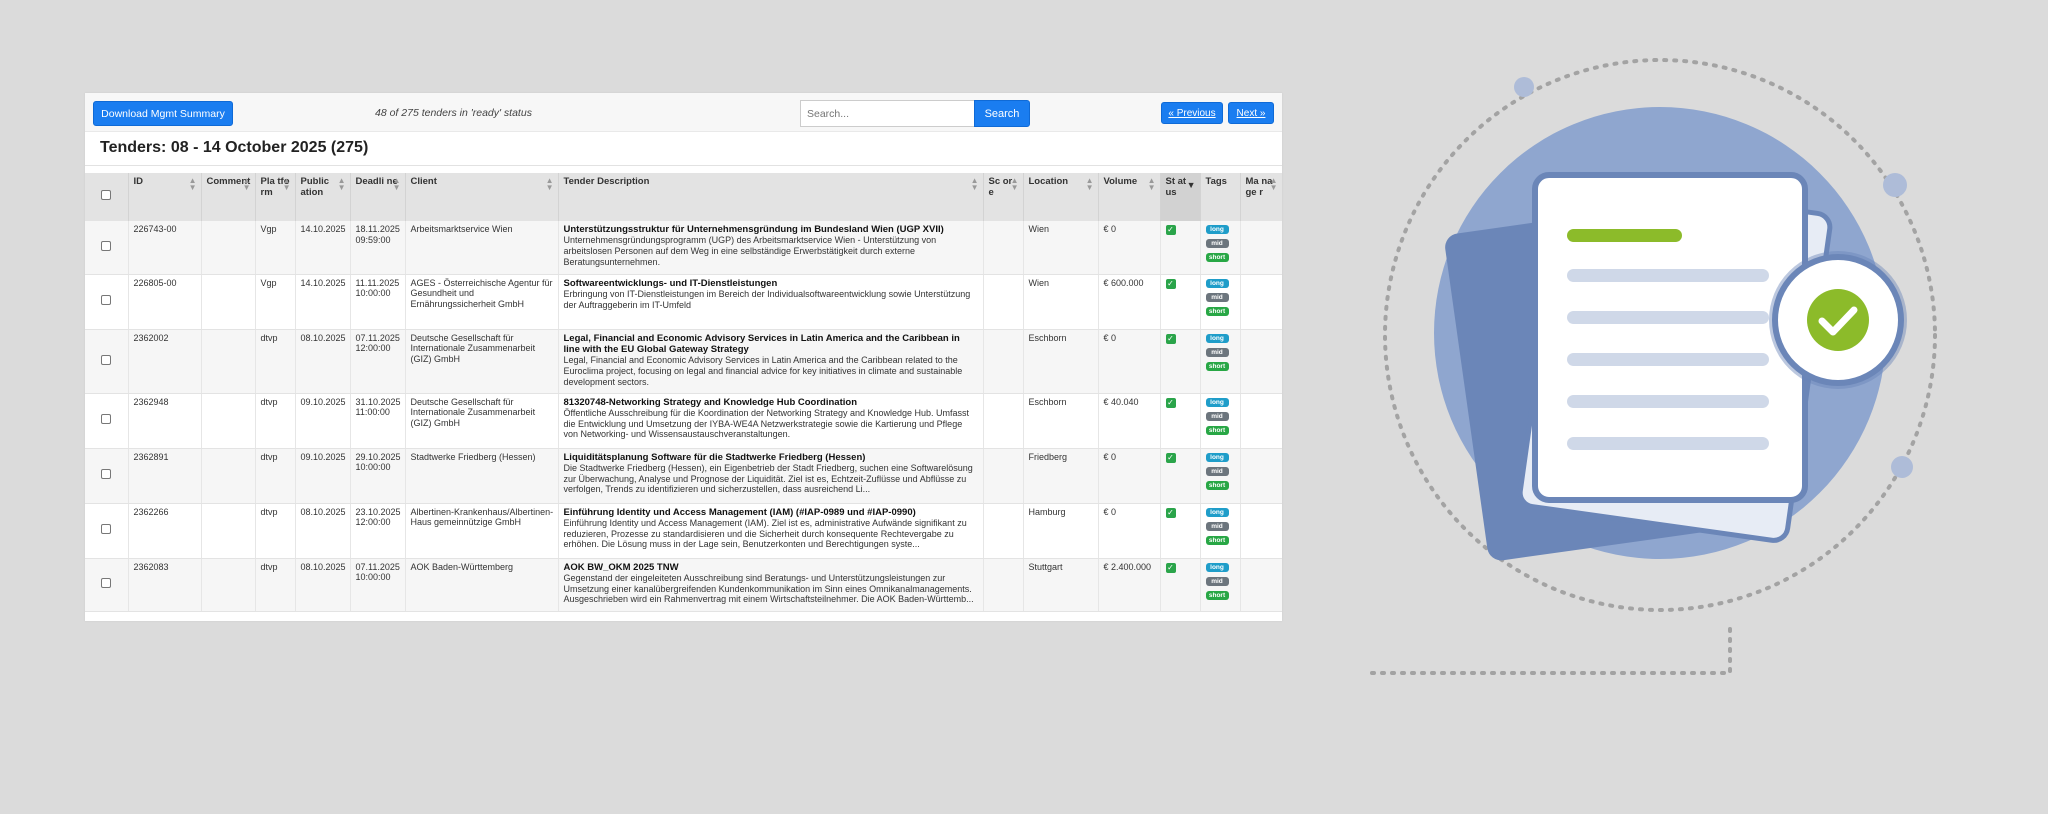 This screenshot has height=814, width=2048. Describe the element at coordinates (1220, 197) in the screenshot. I see `column-header-tags: Tags` at that location.